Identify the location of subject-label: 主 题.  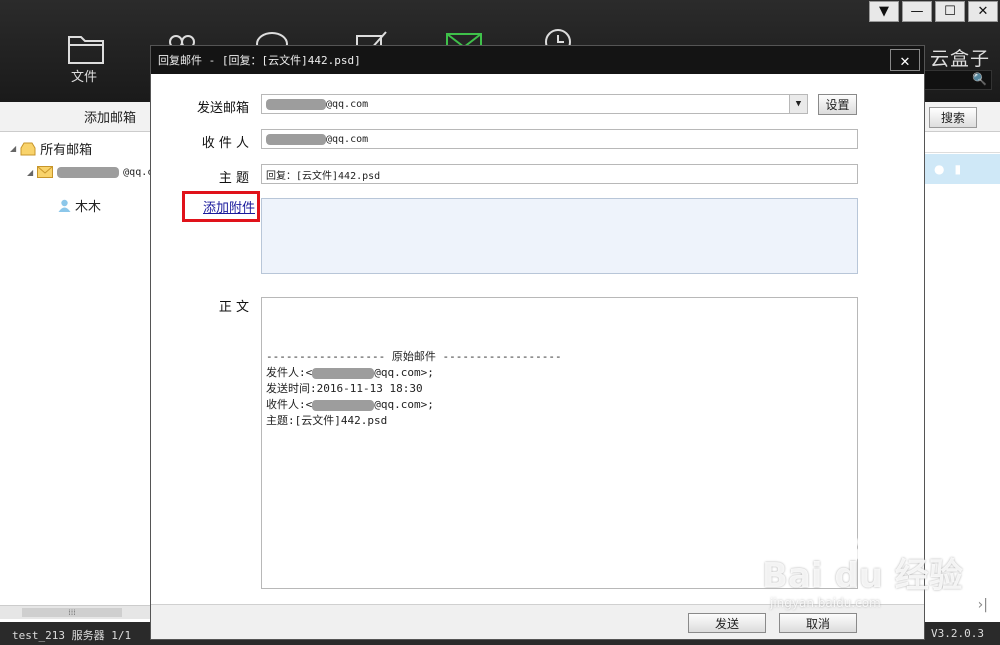
(233, 178).